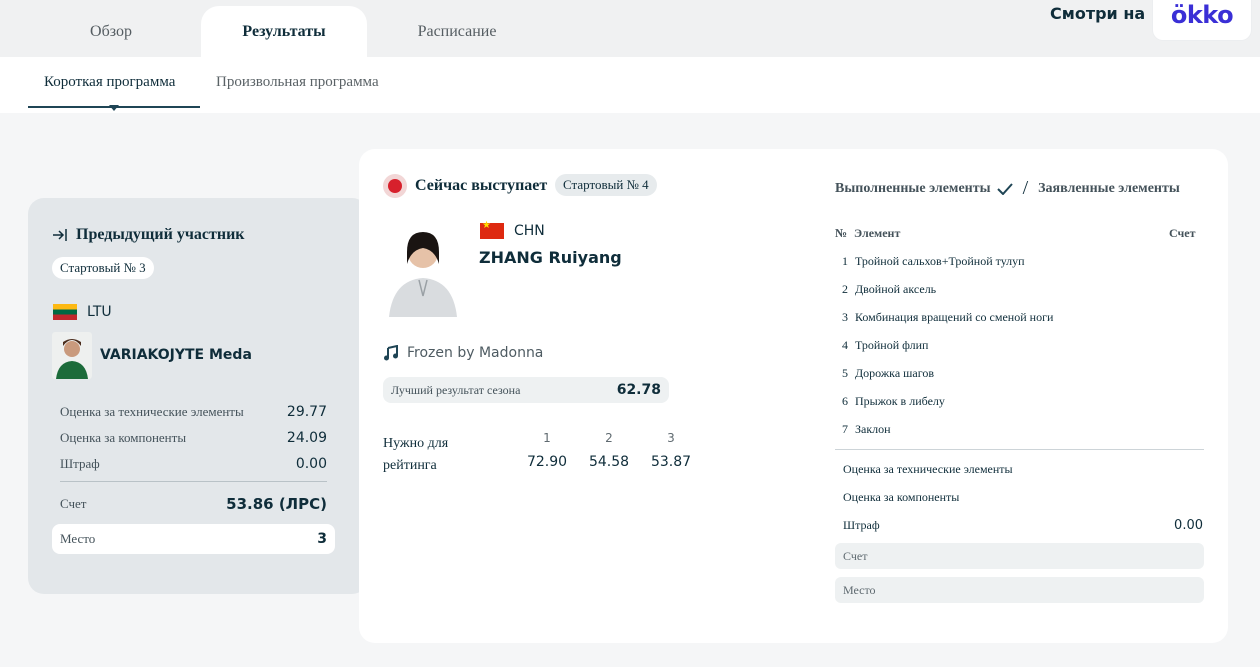  What do you see at coordinates (550, 257) in the screenshot?
I see `current-athlete-name: ZHANG Ruiyang` at bounding box center [550, 257].